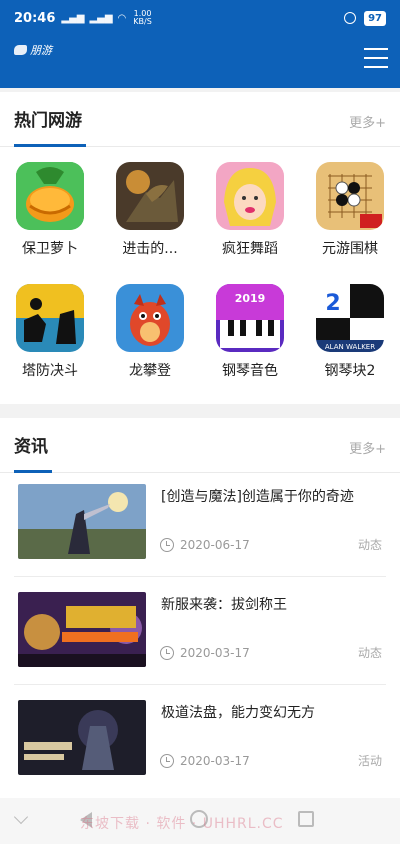 This screenshot has width=400, height=844. I want to click on section-title: 热门网游, so click(48, 121).